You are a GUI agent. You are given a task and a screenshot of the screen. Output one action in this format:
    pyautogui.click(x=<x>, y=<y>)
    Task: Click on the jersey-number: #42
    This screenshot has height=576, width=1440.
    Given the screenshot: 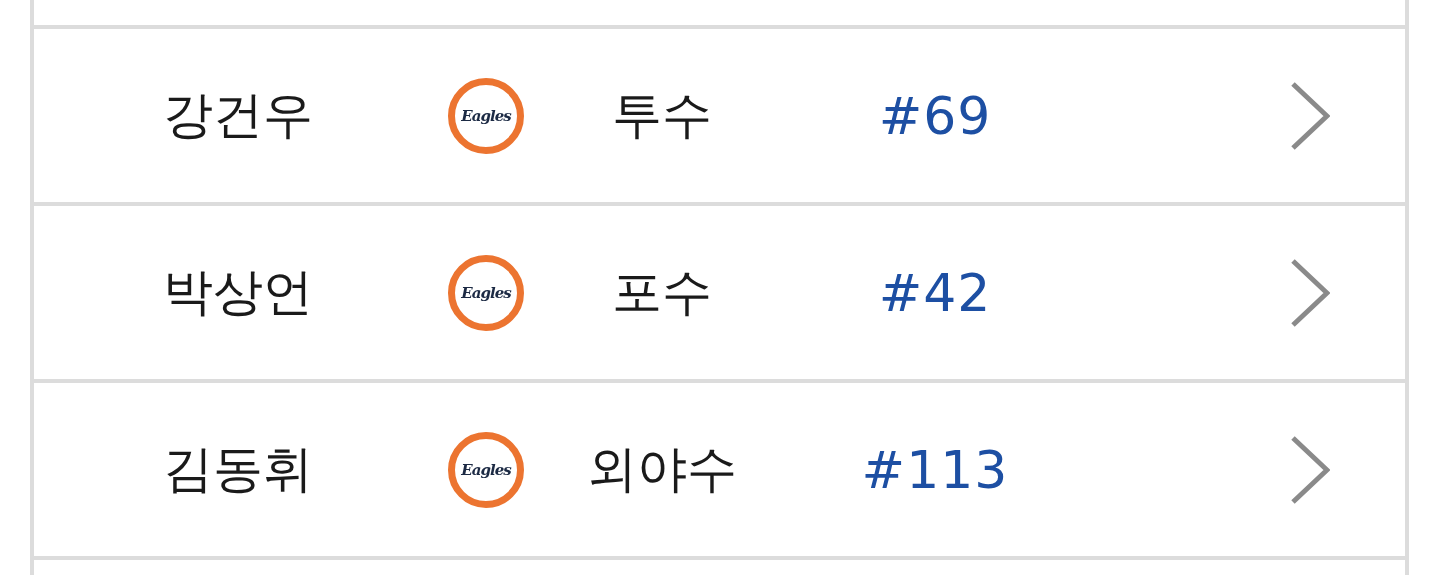 What is the action you would take?
    pyautogui.click(x=935, y=292)
    